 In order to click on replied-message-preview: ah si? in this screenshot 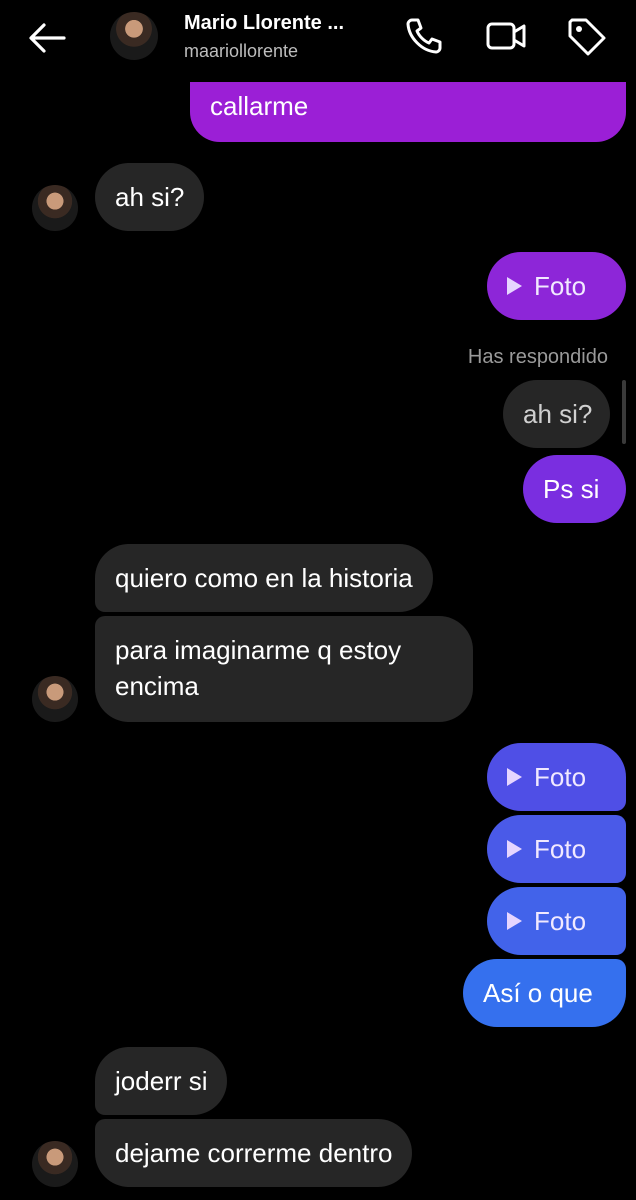, I will do `click(556, 414)`.